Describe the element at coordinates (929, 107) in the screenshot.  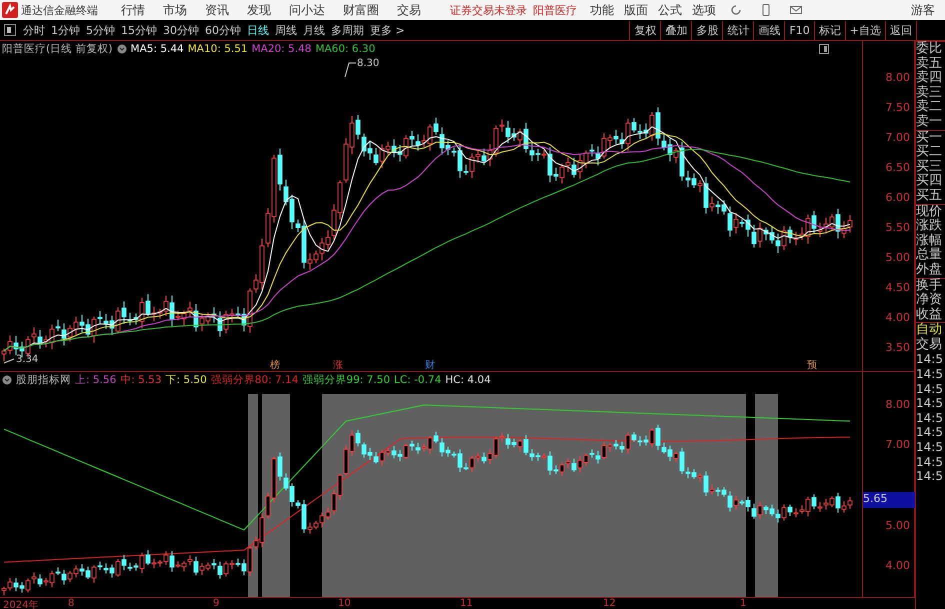
I see `quote-label: 卖二` at that location.